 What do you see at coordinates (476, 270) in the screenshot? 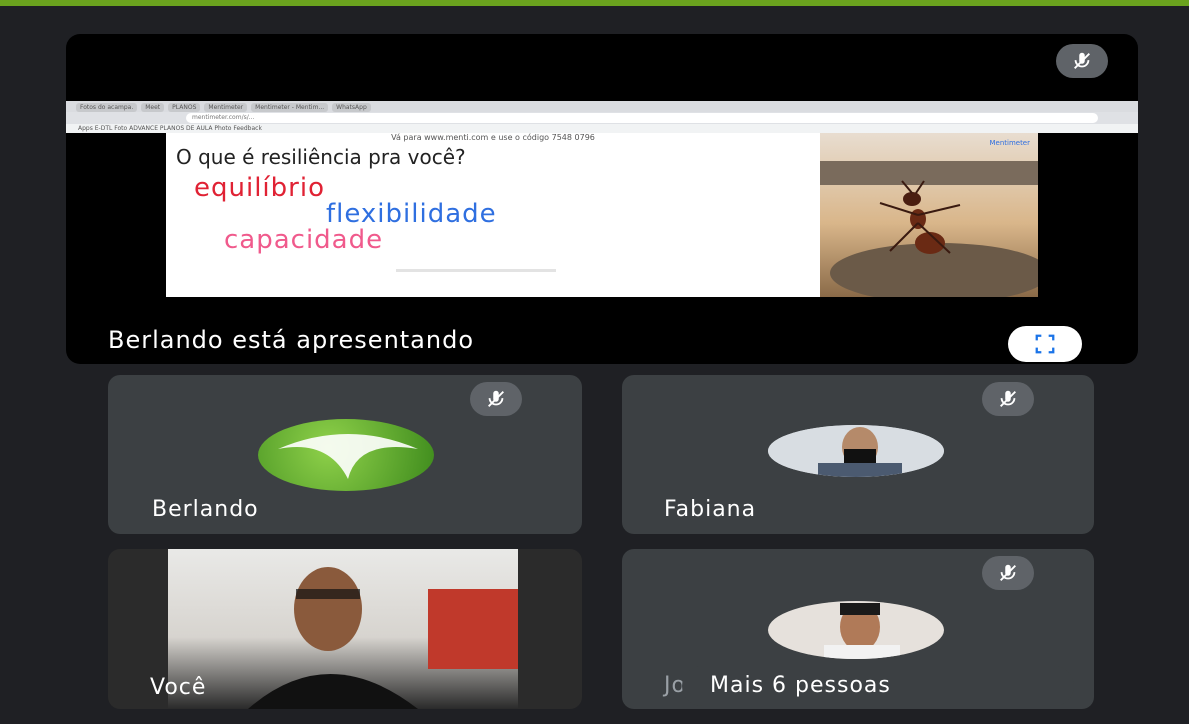
I see `slide-footer` at bounding box center [476, 270].